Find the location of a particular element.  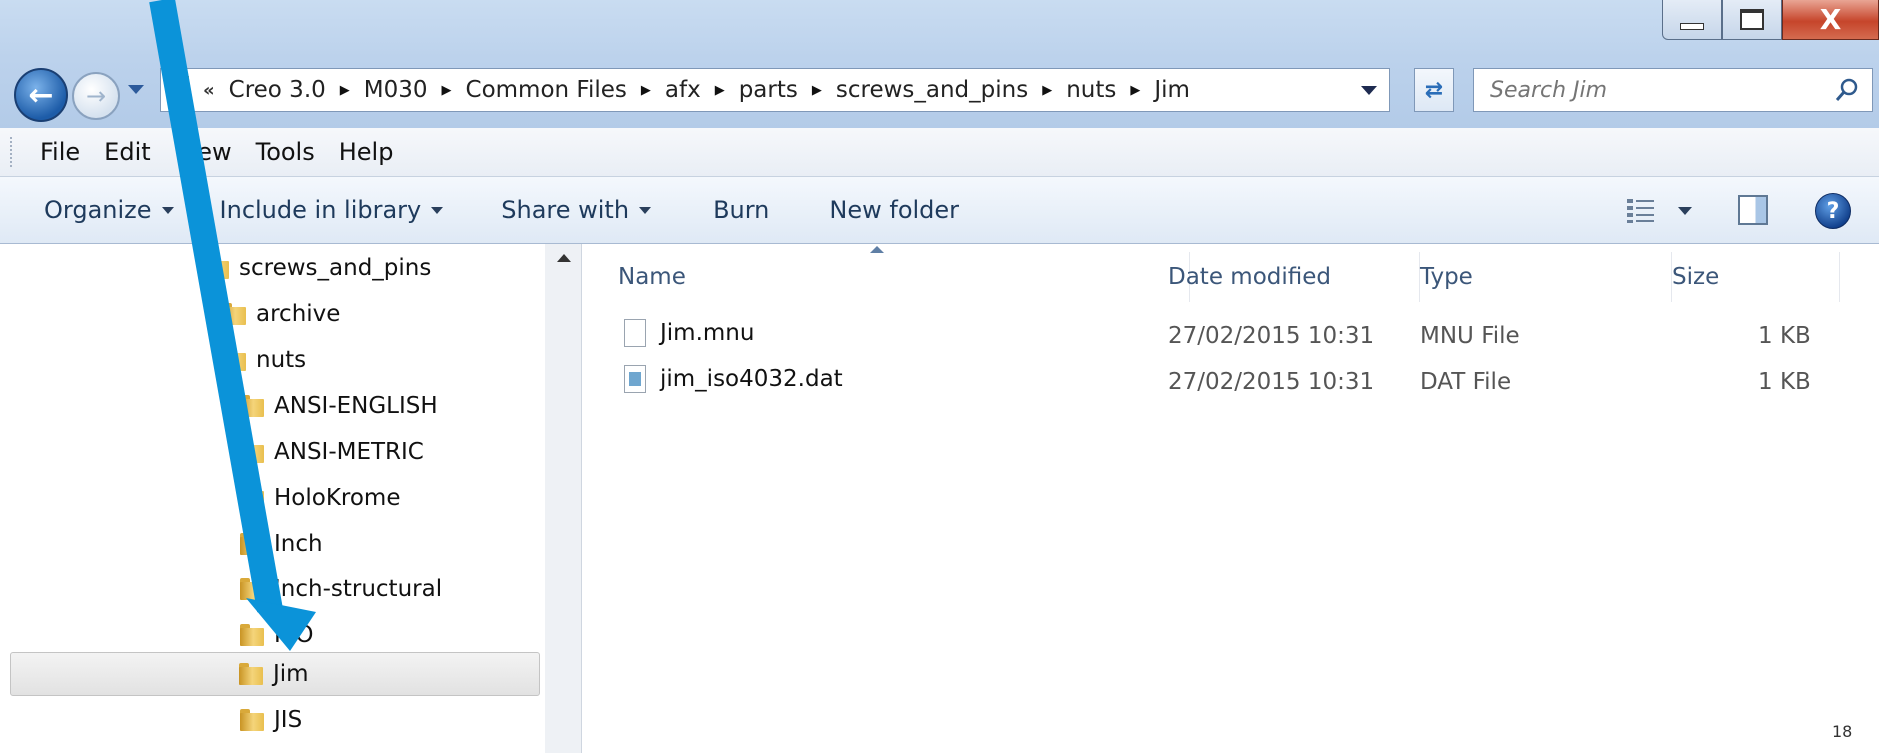

tree-item-label: Jim is located at coordinates (291, 674).